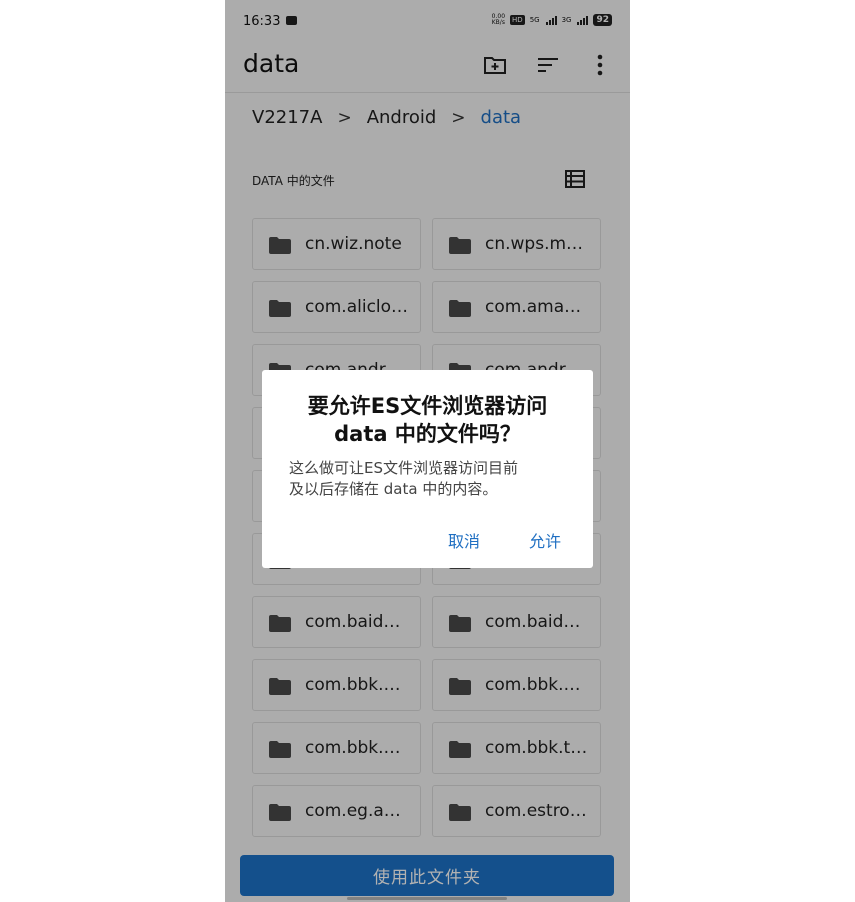  I want to click on dialog-title: 要允许ES文件浏览器访问 data 中的文件吗？, so click(427, 420).